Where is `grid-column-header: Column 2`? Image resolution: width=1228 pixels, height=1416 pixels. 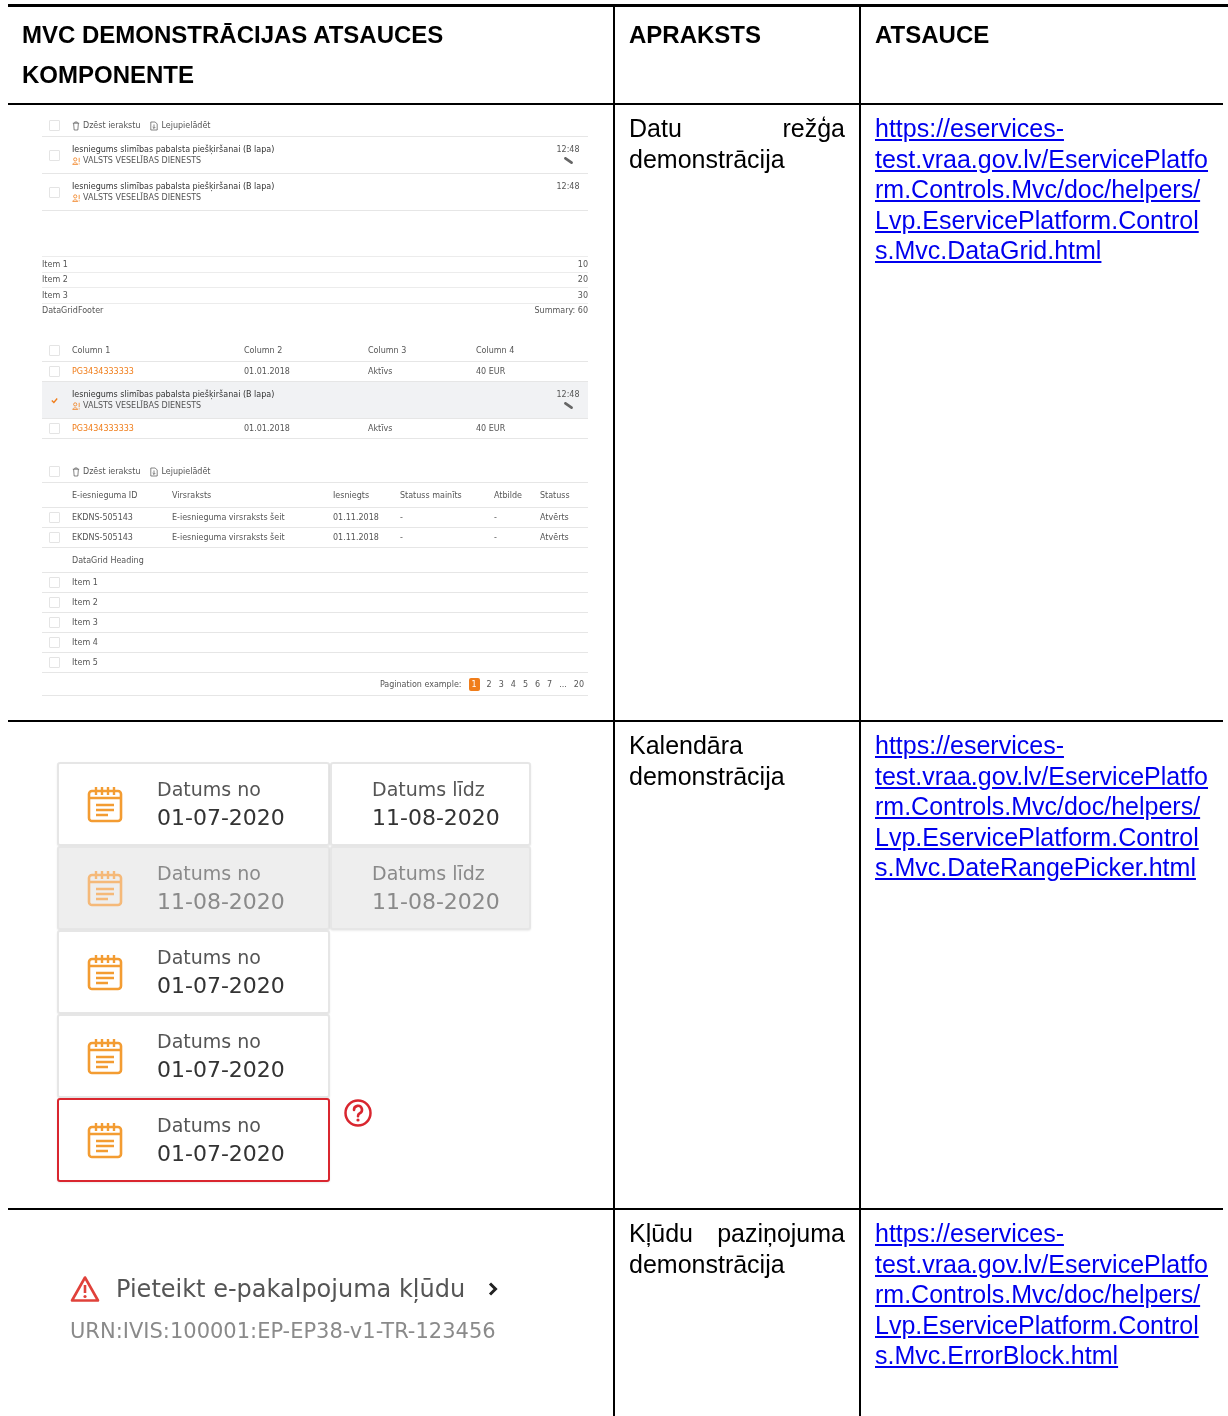 grid-column-header: Column 2 is located at coordinates (264, 350).